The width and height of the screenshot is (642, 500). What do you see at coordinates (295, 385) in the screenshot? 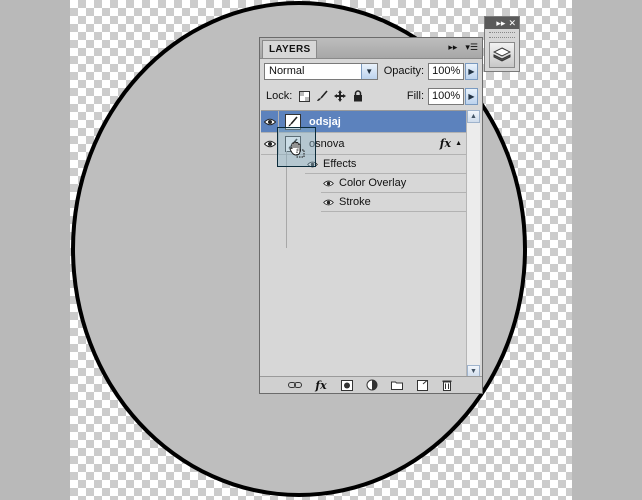
I see `link-icon` at bounding box center [295, 385].